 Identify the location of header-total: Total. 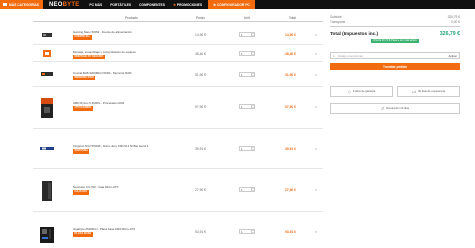
(292, 18).